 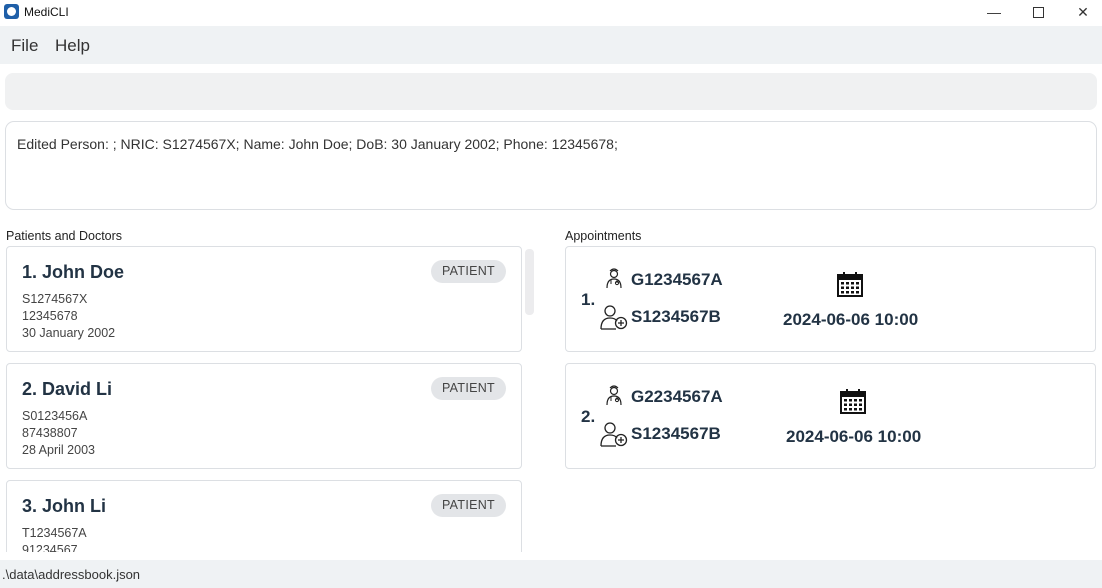 What do you see at coordinates (54, 533) in the screenshot?
I see `person-nric: T1234567A` at bounding box center [54, 533].